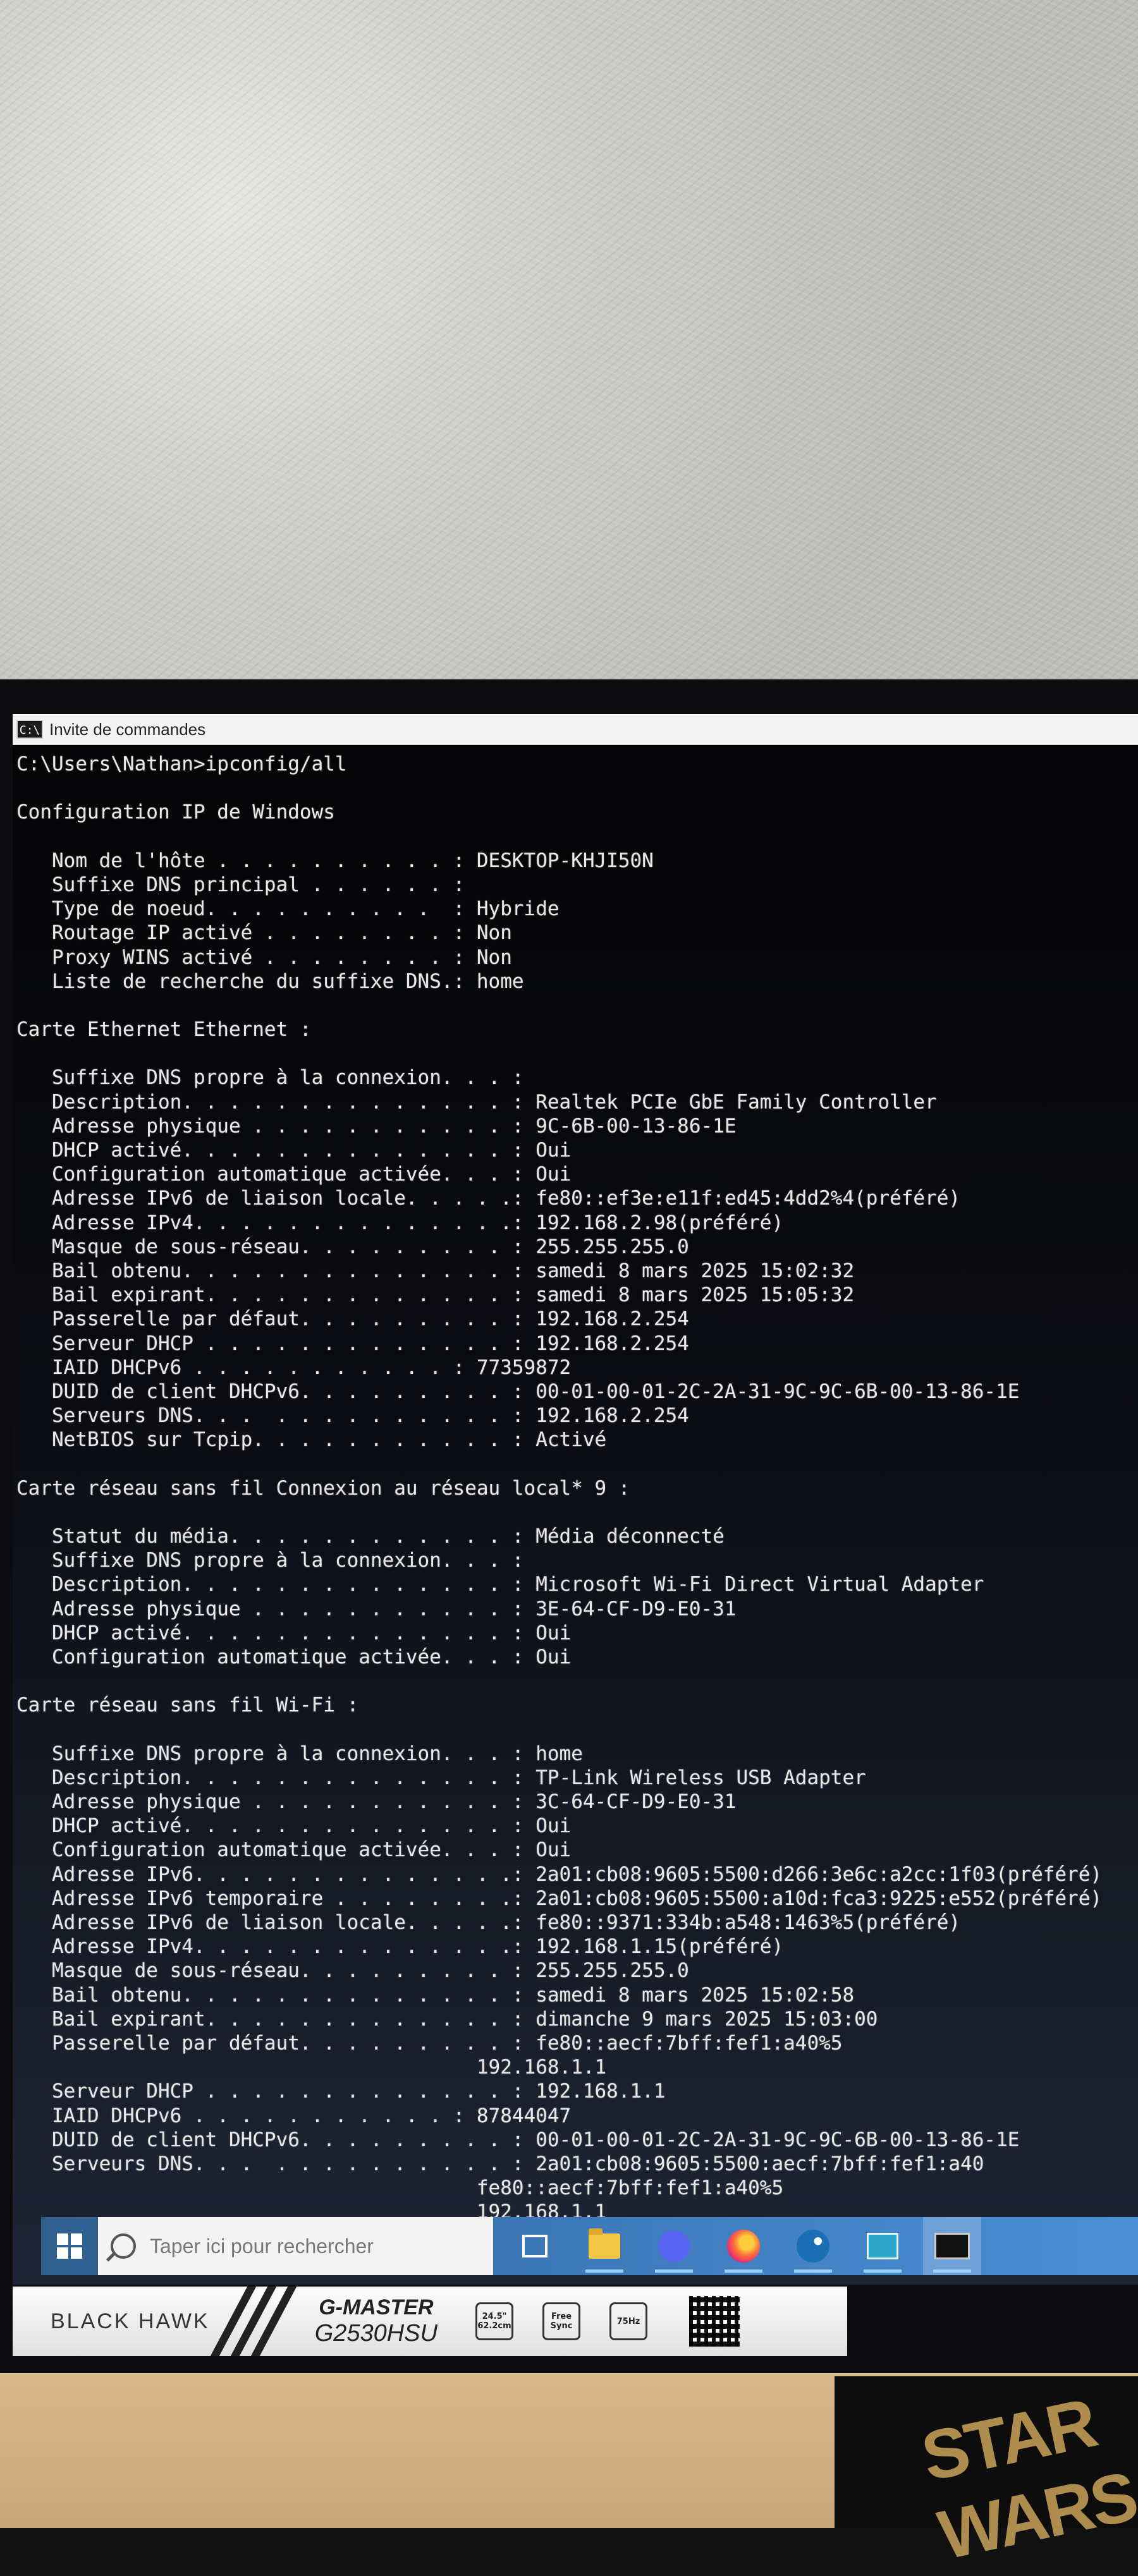  Describe the element at coordinates (575, 730) in the screenshot. I see `window-titlebar: C:\ Invite de commandes` at that location.